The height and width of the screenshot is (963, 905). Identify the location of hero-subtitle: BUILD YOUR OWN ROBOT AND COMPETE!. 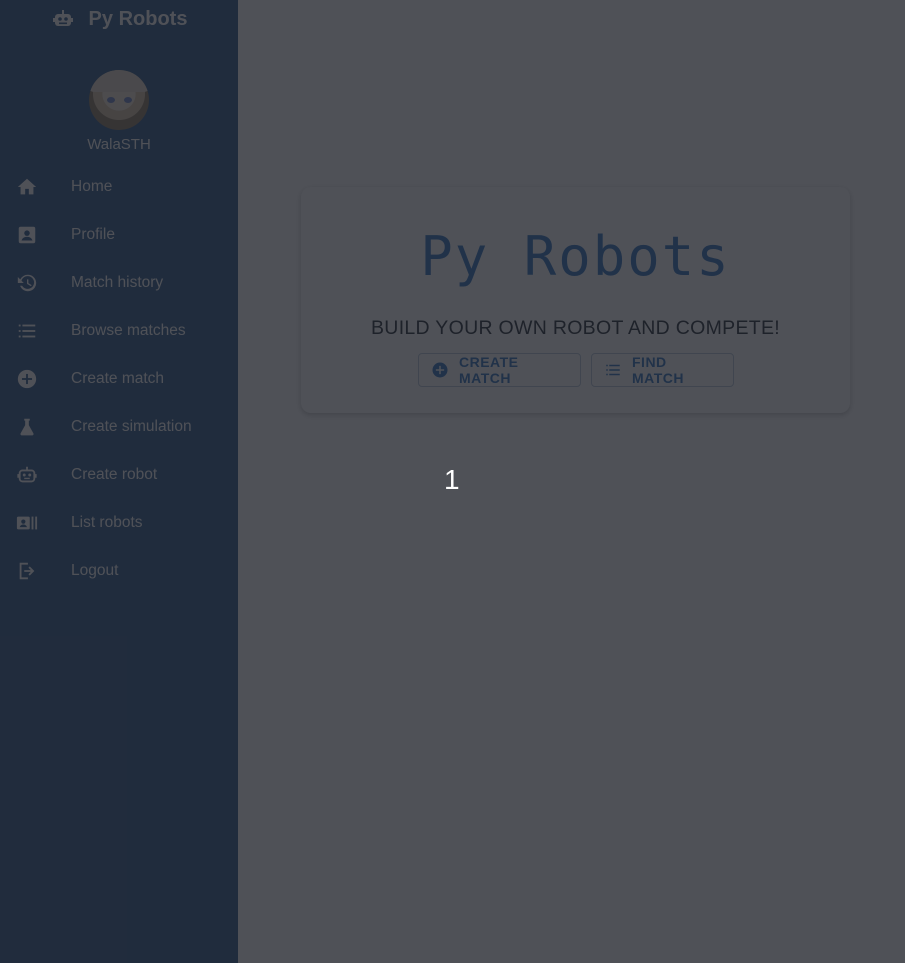
(575, 328).